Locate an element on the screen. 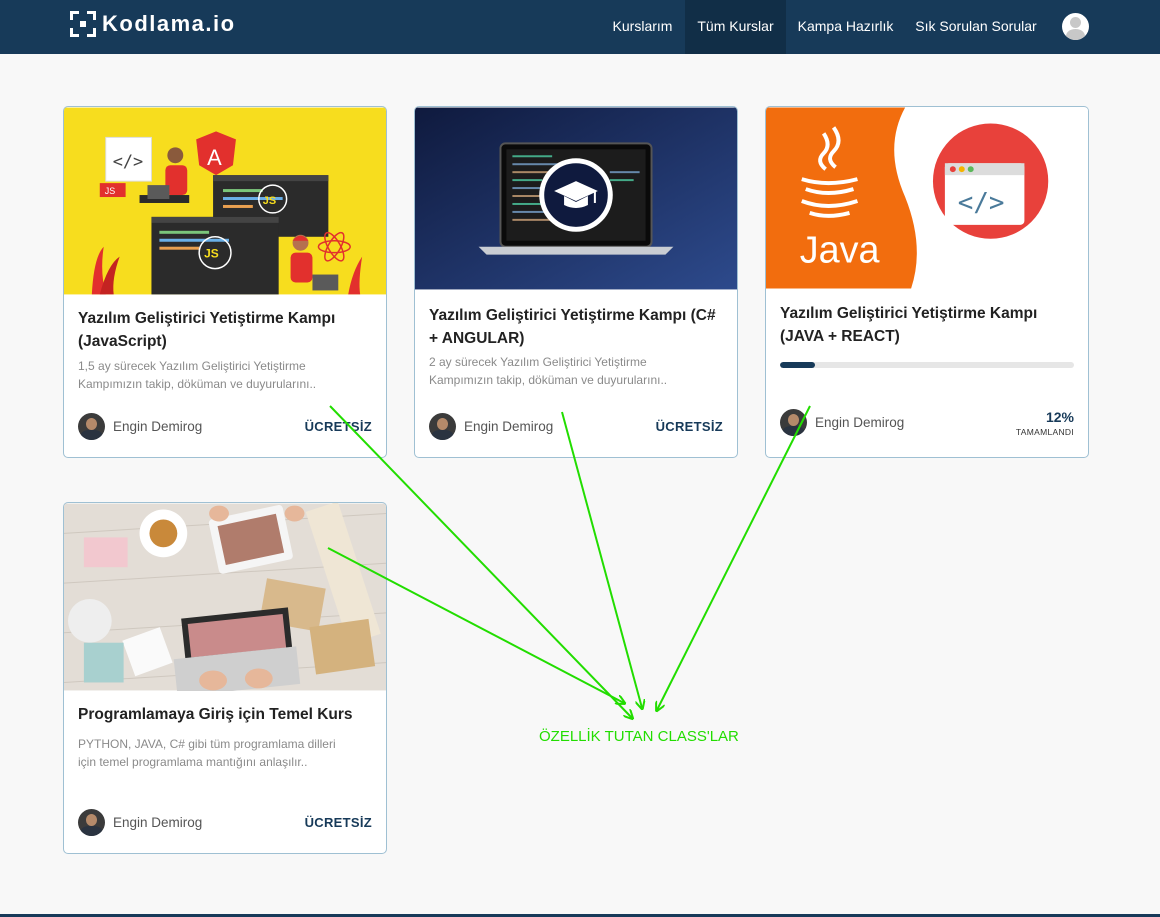  javascript-course-image: </> JS A JS JS is located at coordinates (225, 201).